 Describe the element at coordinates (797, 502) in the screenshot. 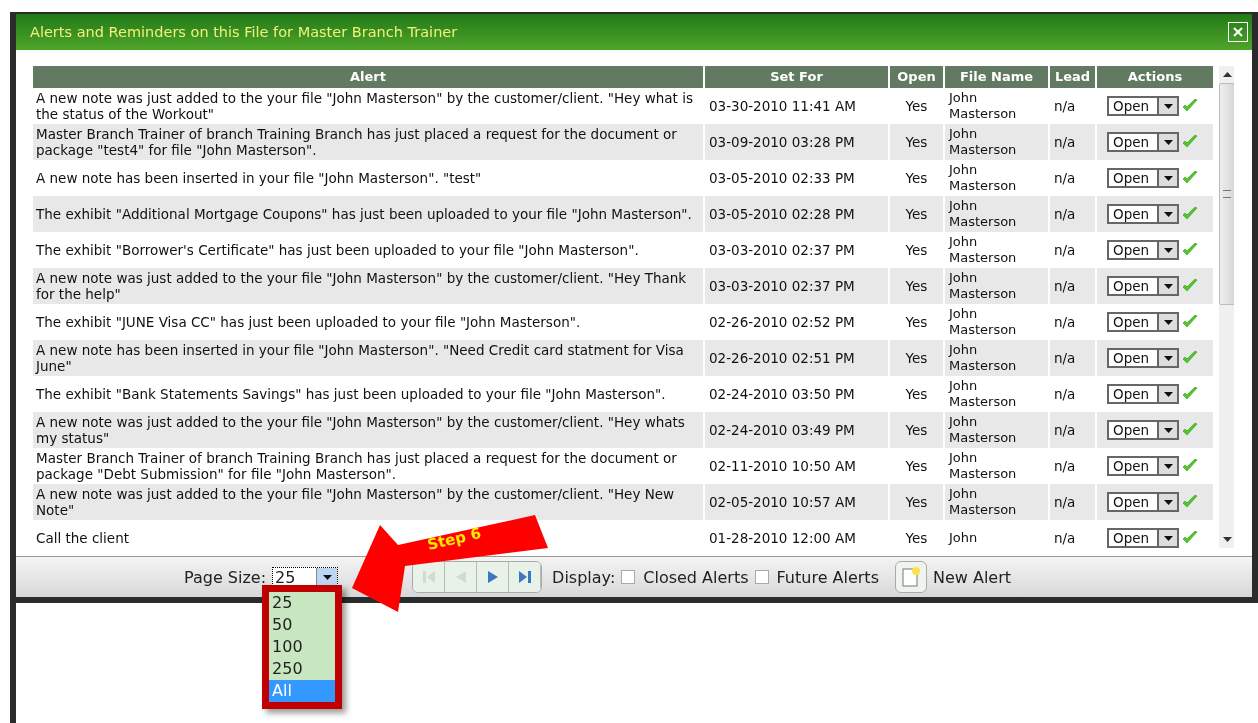

I see `table-cell: 02-05-2010 10:57 AM` at that location.